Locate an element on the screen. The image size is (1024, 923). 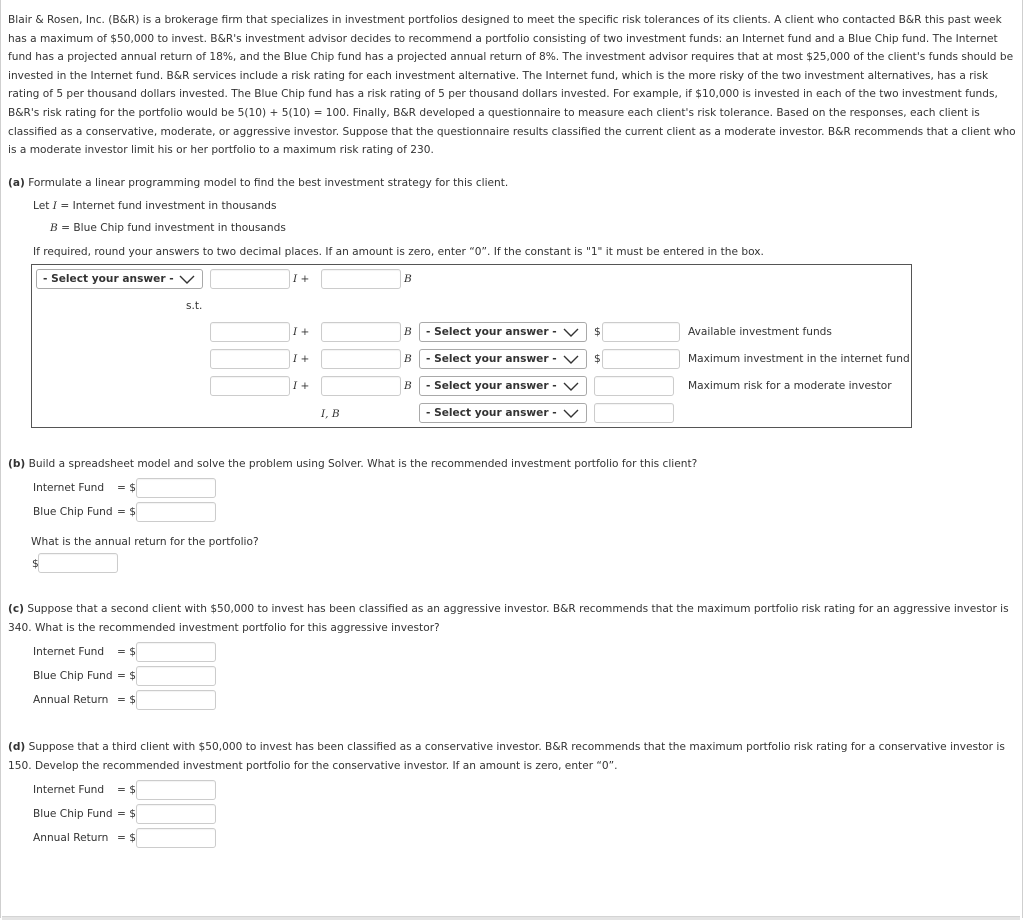
part-b-bluechip-eq: = $ is located at coordinates (126, 512).